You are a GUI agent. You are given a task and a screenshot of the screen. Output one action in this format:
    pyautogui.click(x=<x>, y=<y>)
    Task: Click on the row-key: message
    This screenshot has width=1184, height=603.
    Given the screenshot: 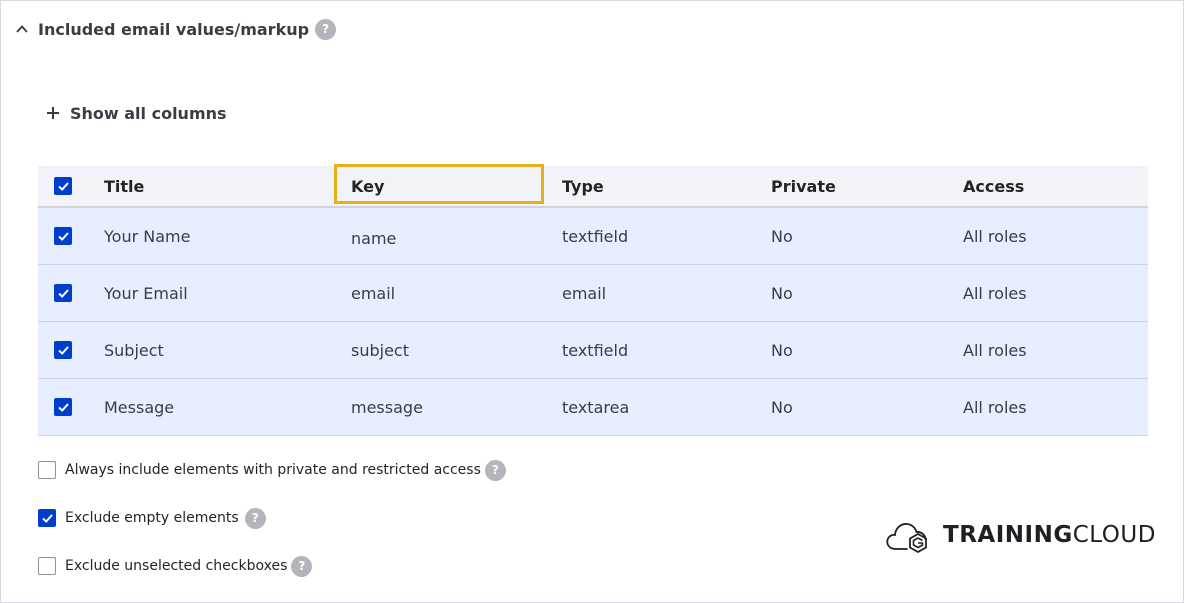 What is the action you would take?
    pyautogui.click(x=387, y=407)
    